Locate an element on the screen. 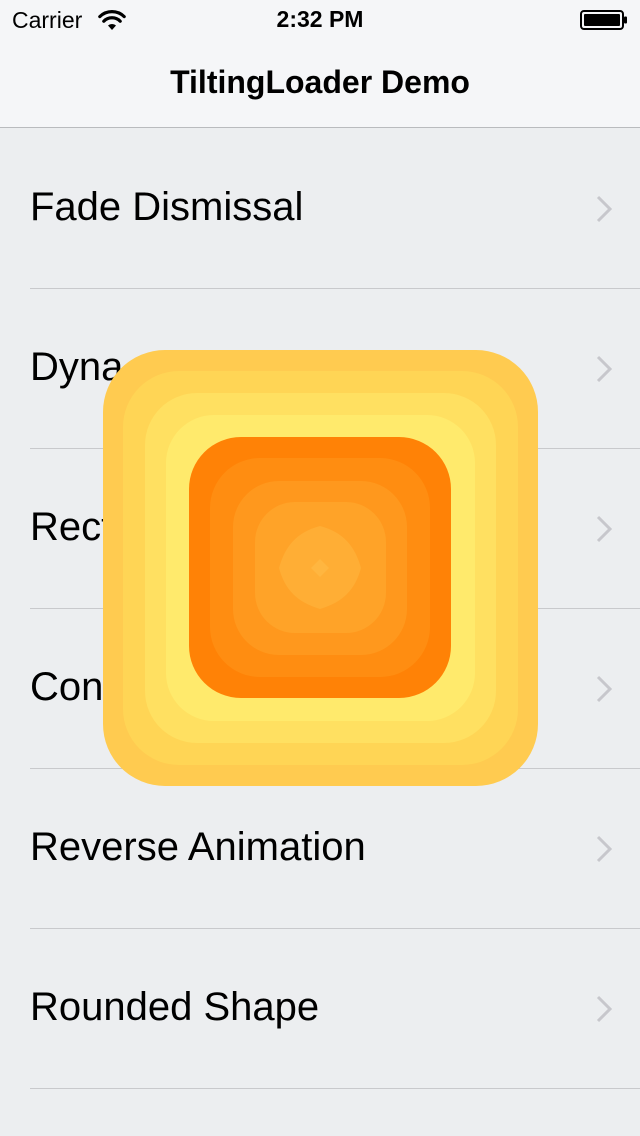 The width and height of the screenshot is (640, 1136). status-time: 2:32 PM is located at coordinates (320, 19).